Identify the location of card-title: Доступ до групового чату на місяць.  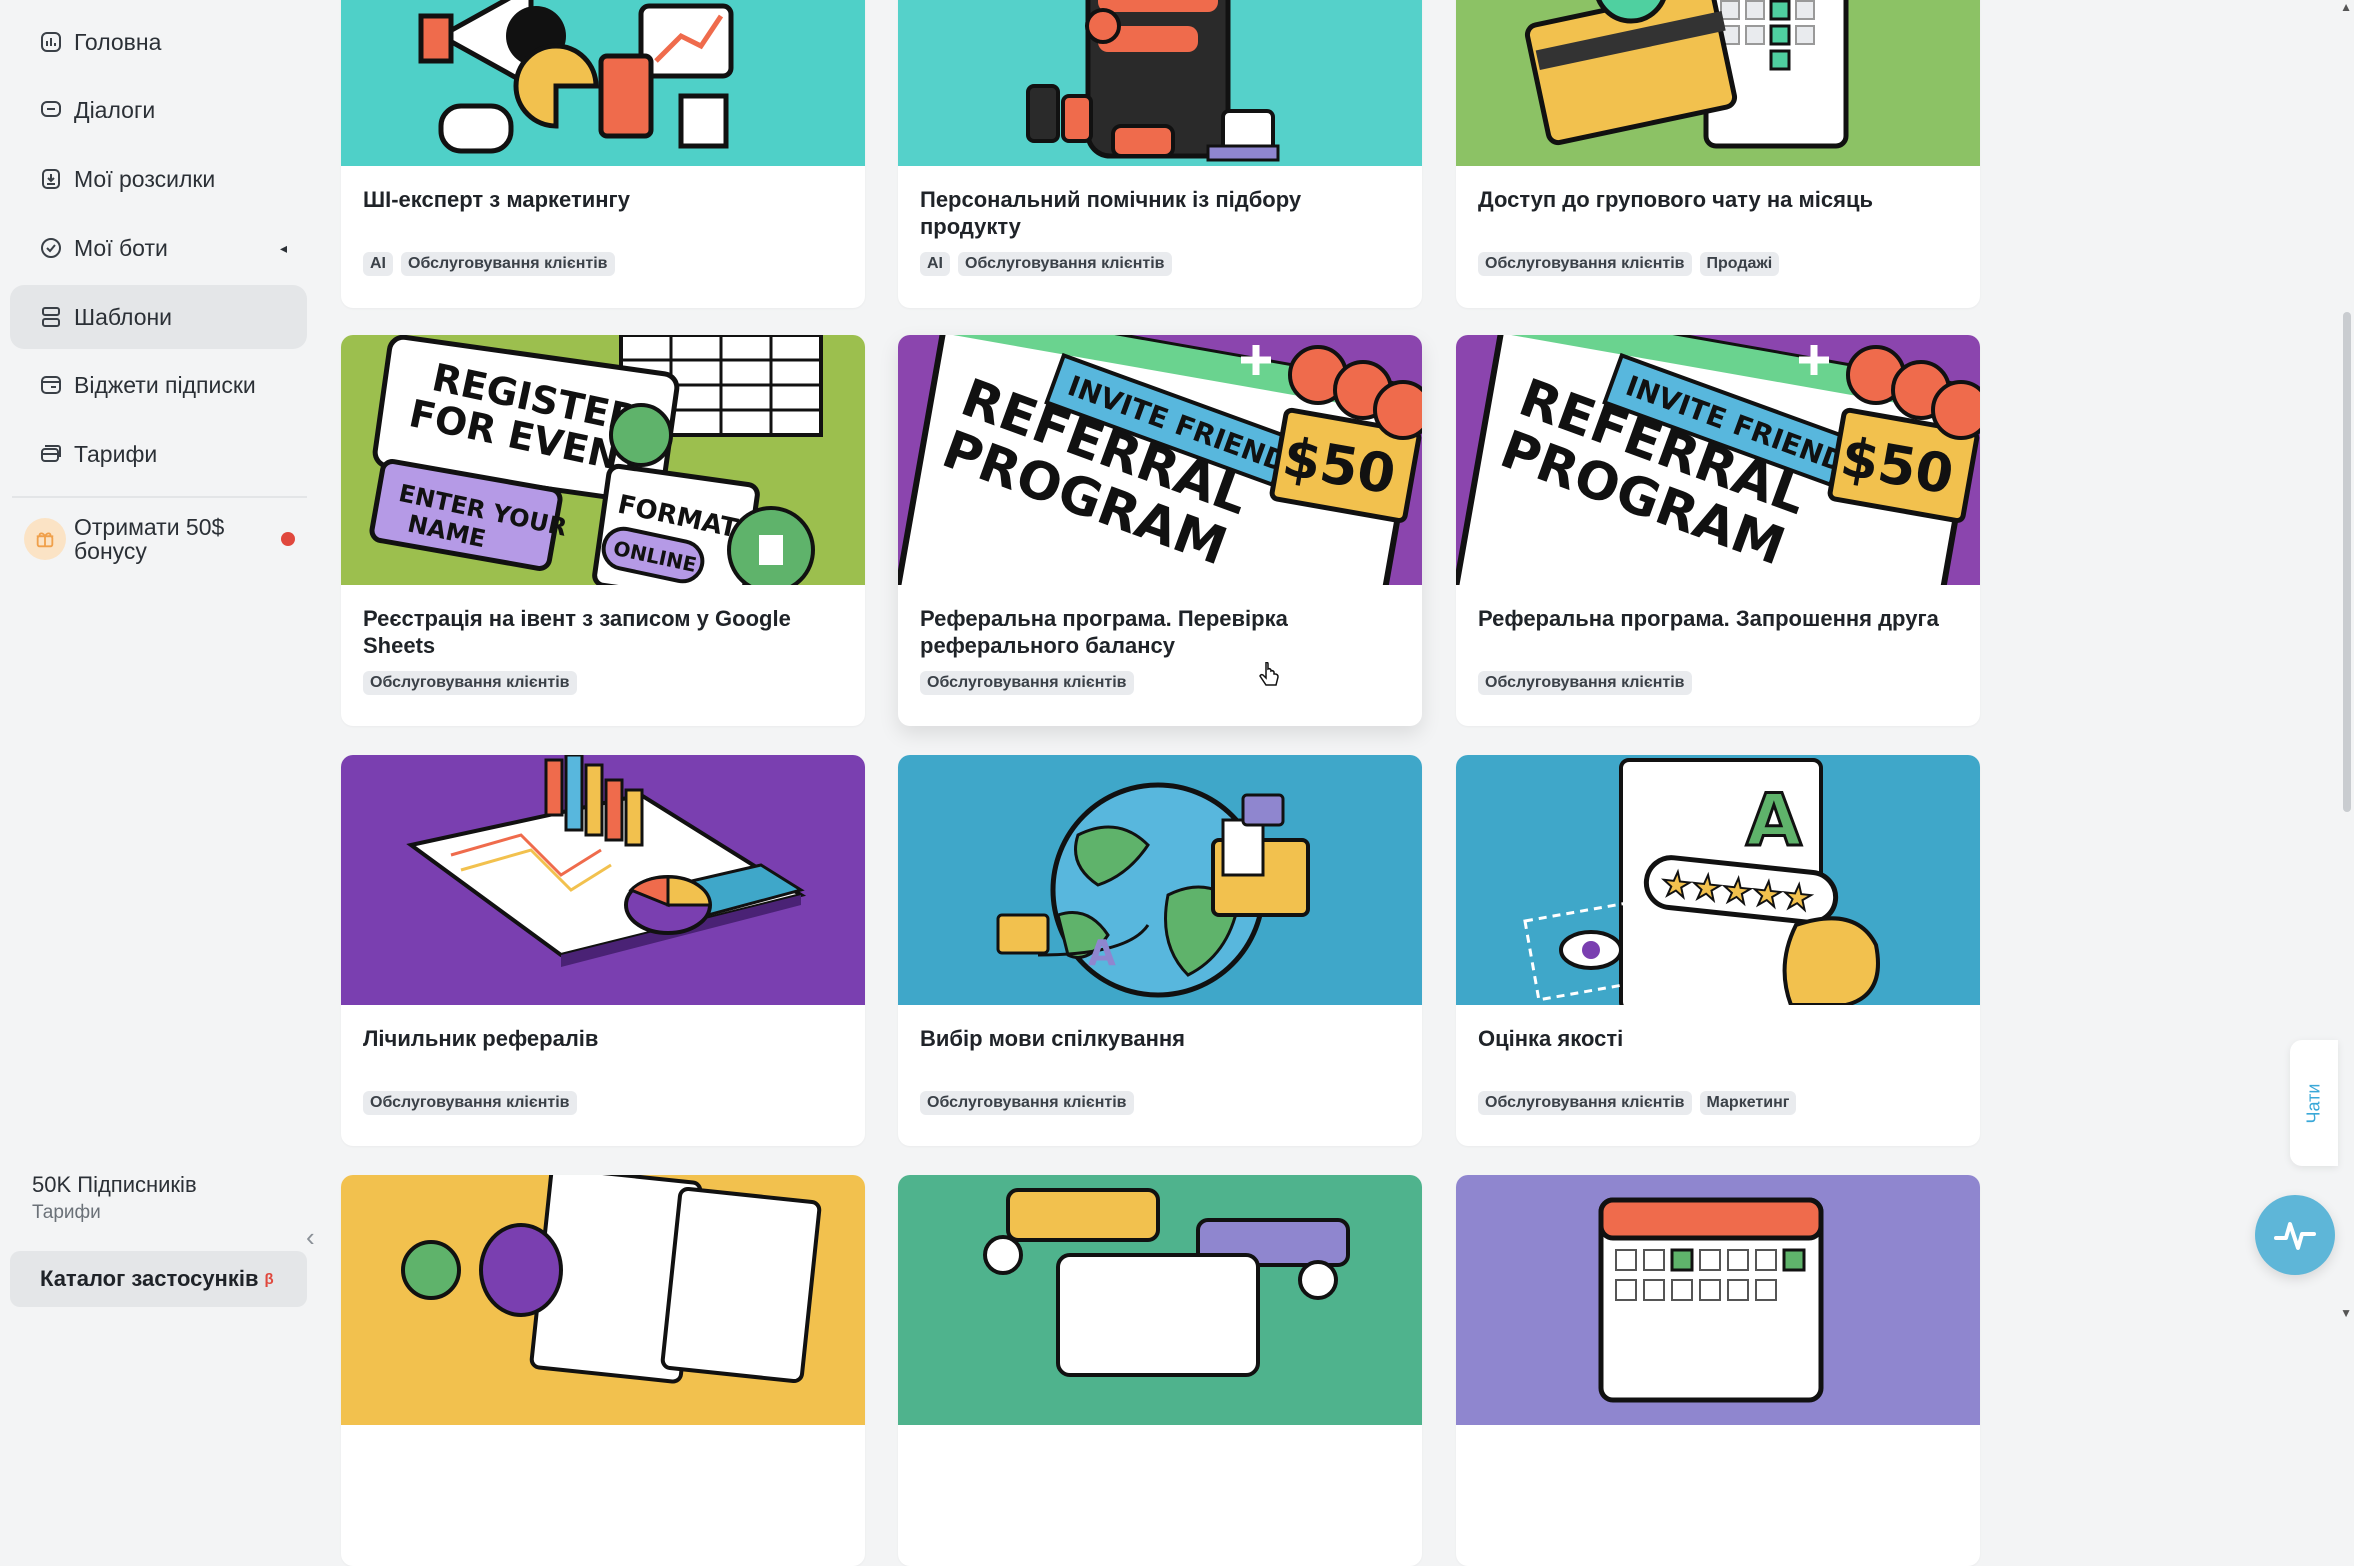
(1675, 199).